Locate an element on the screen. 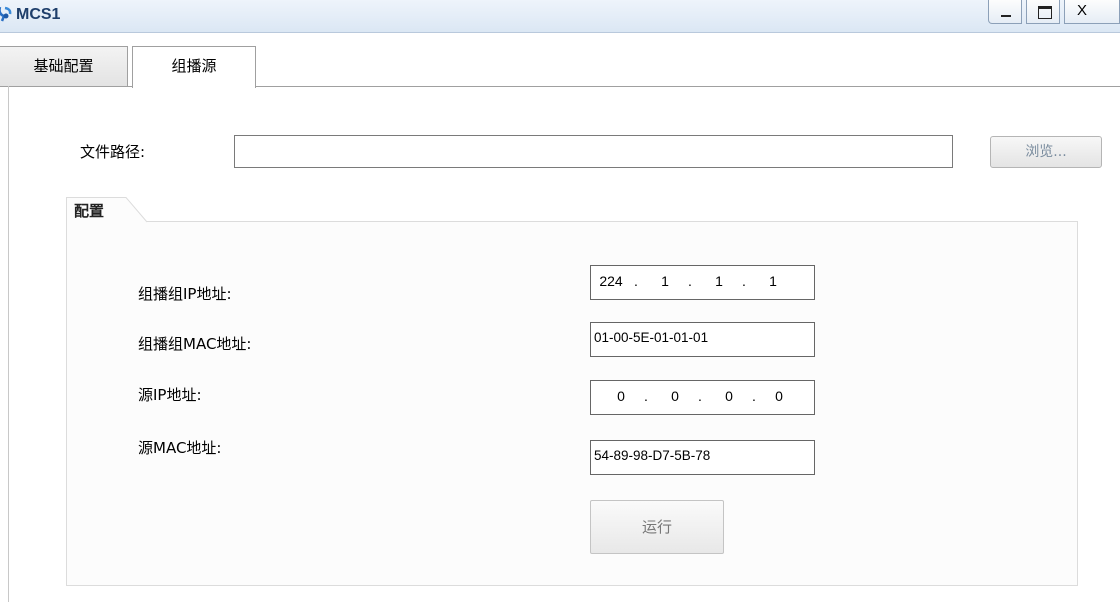  tab-active-gap is located at coordinates (194, 86).